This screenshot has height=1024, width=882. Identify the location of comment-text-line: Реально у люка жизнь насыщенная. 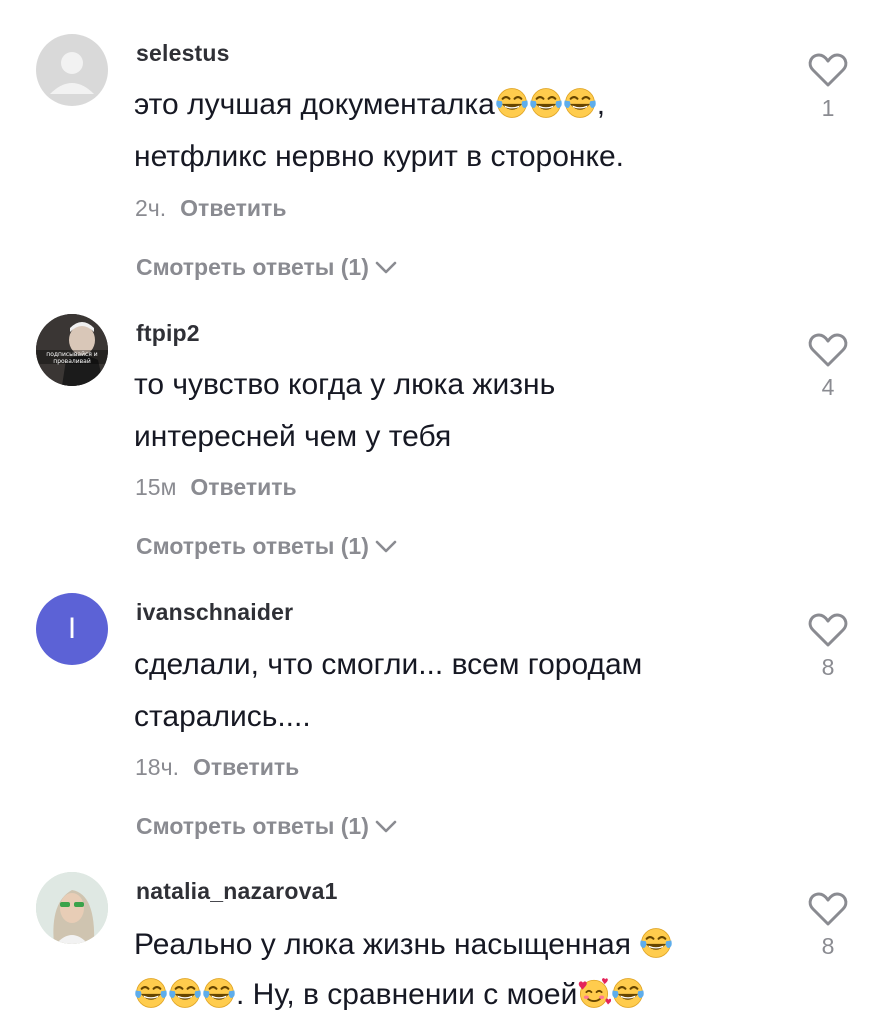
(382, 944).